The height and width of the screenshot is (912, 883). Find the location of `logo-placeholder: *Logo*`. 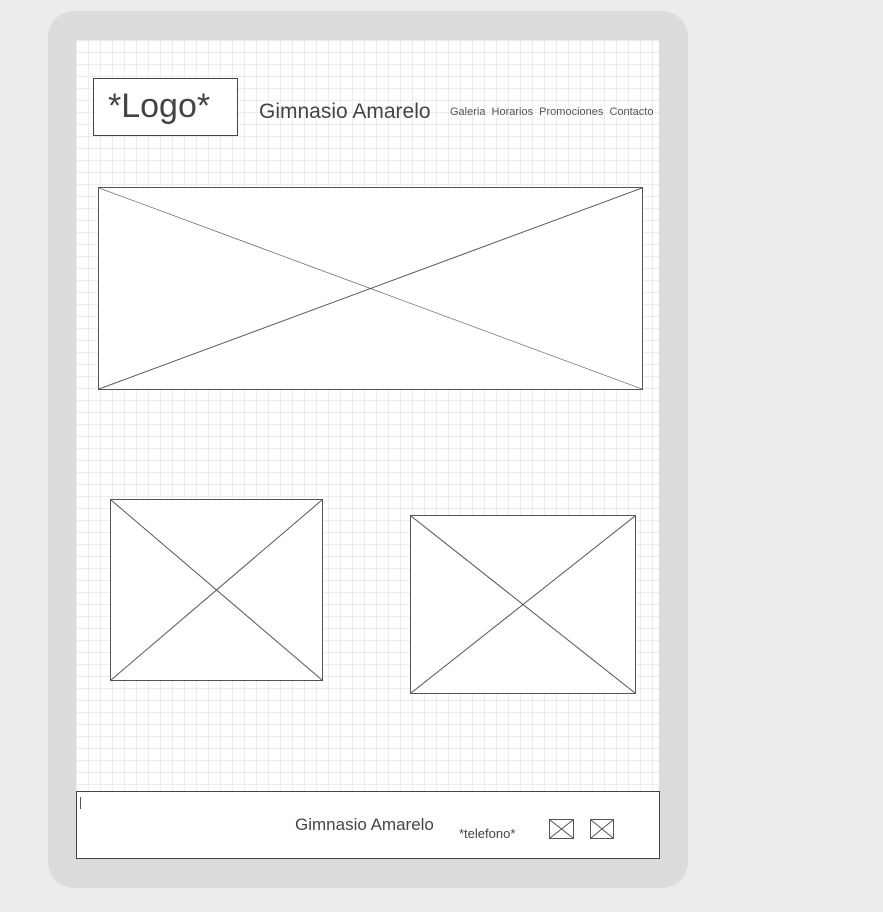

logo-placeholder: *Logo* is located at coordinates (165, 107).